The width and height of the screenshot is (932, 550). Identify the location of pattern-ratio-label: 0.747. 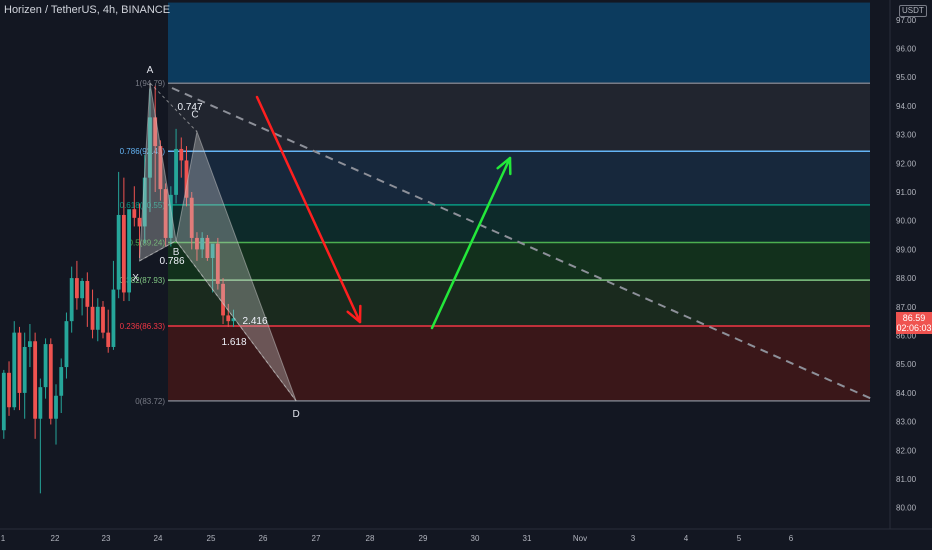
(189, 107).